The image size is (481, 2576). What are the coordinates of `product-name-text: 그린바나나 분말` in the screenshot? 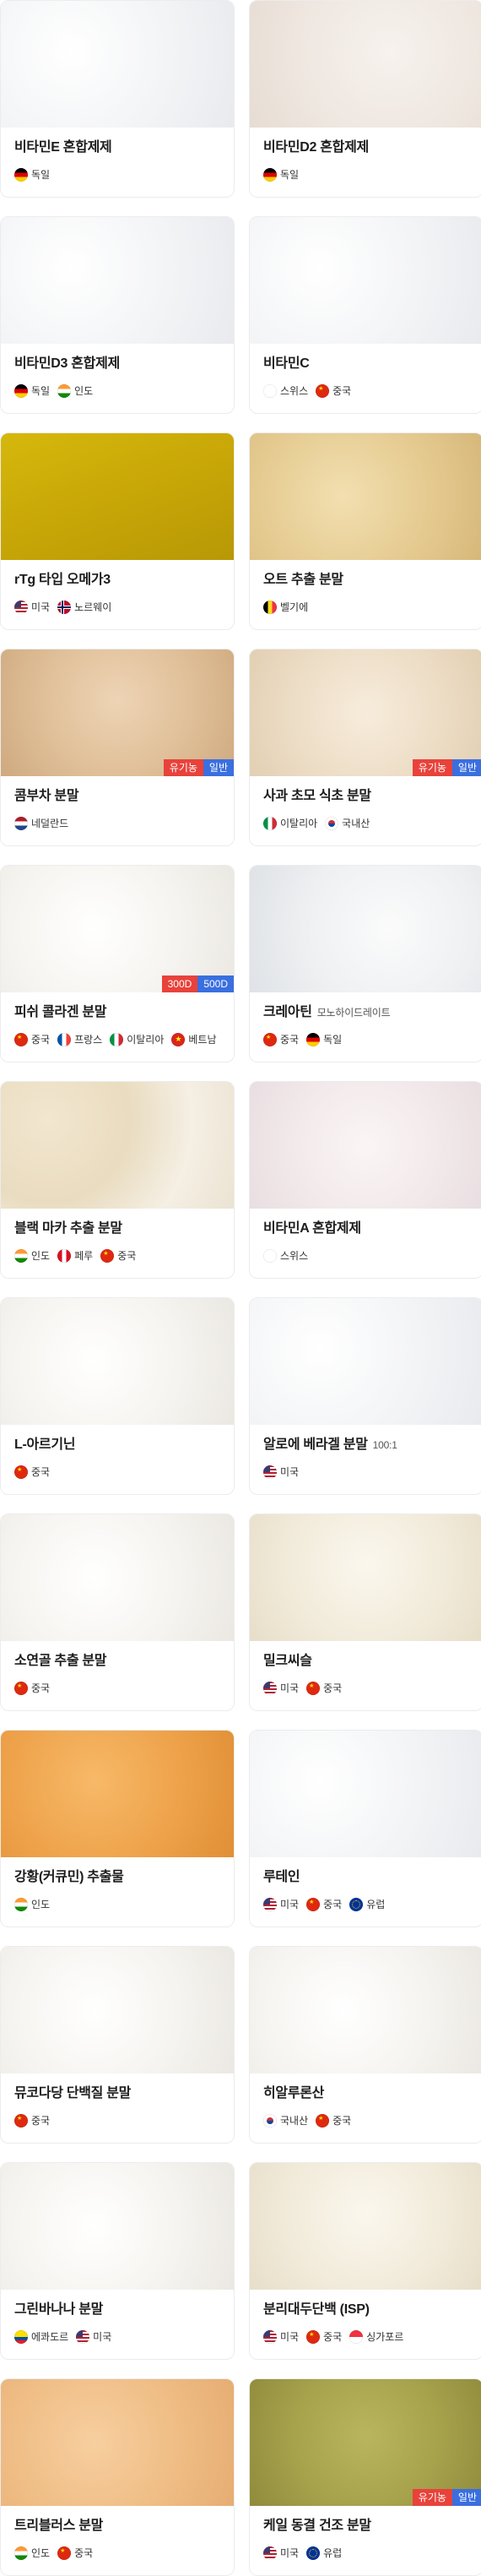 It's located at (59, 2309).